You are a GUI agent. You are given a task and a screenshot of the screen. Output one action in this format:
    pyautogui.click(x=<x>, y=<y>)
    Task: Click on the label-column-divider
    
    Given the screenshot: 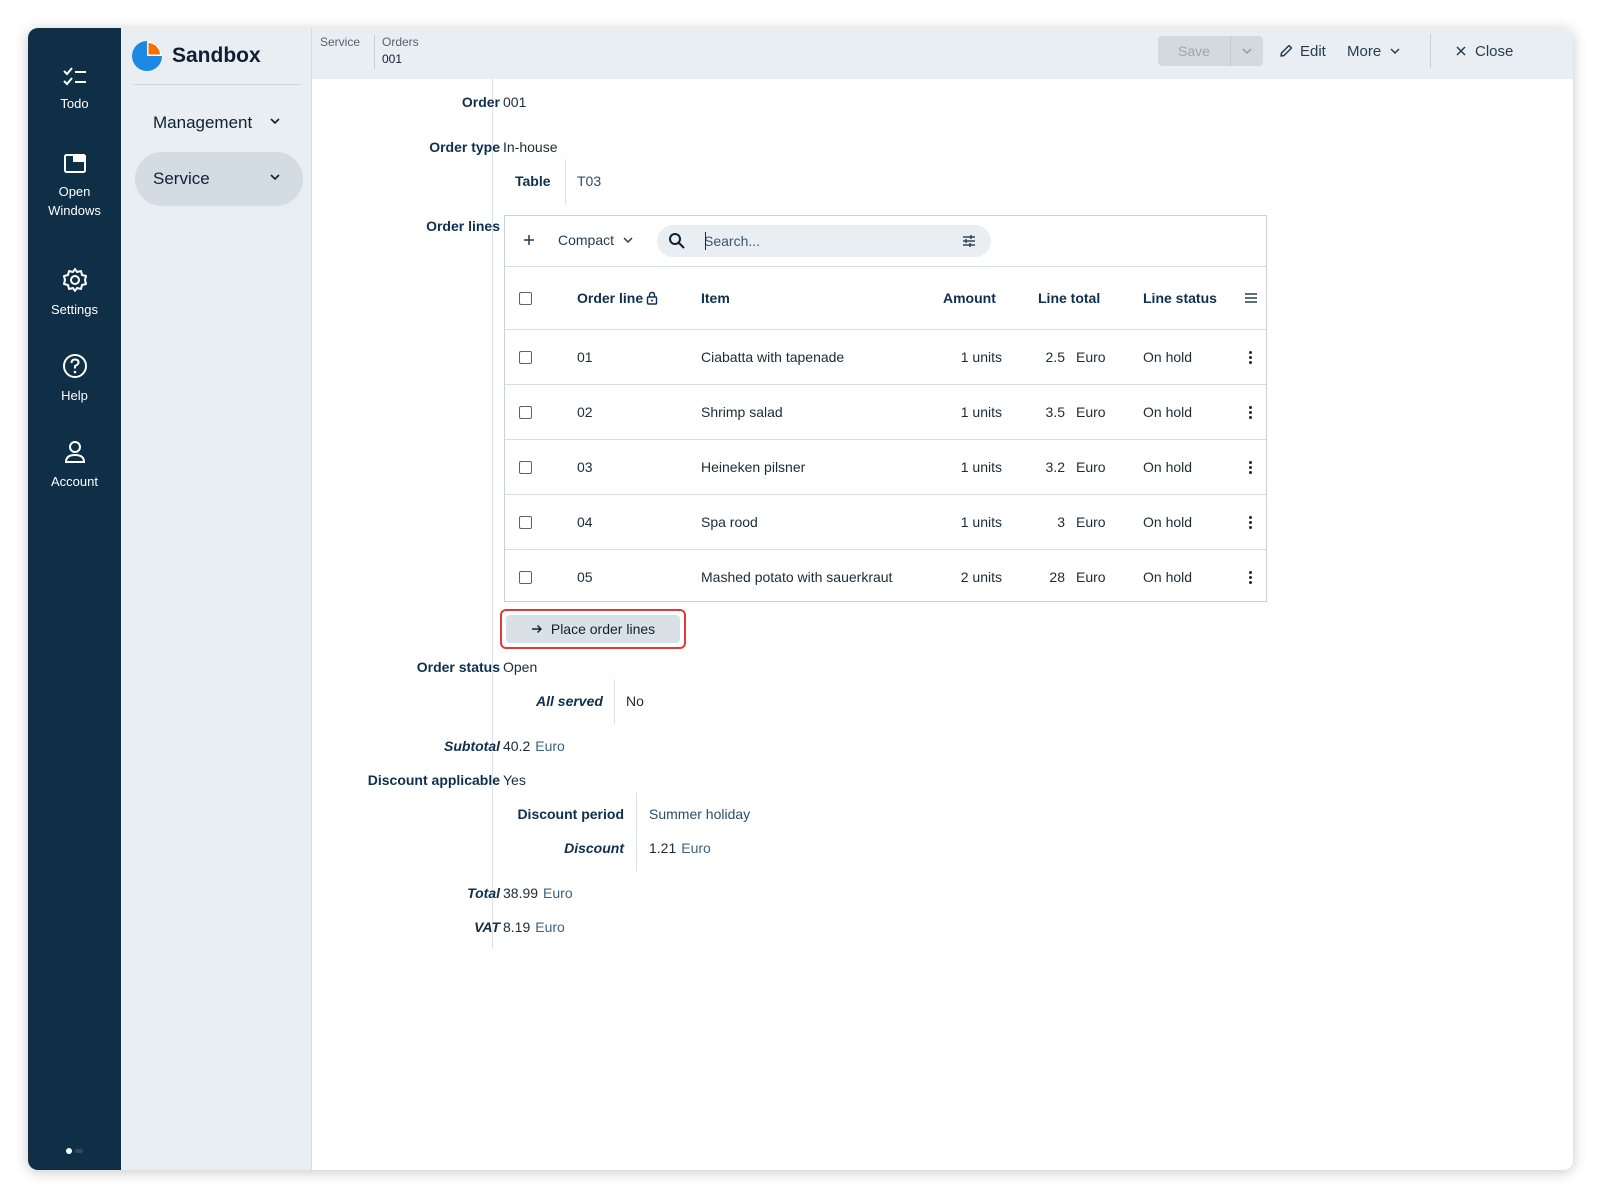 What is the action you would take?
    pyautogui.click(x=492, y=514)
    